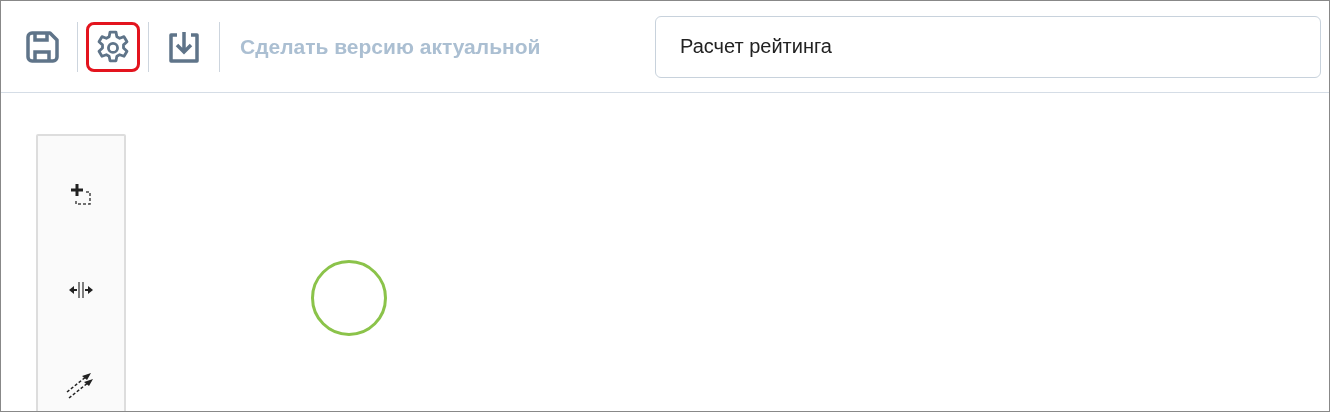 The width and height of the screenshot is (1330, 412). What do you see at coordinates (988, 46) in the screenshot?
I see `name-field: Расчет рейтинга` at bounding box center [988, 46].